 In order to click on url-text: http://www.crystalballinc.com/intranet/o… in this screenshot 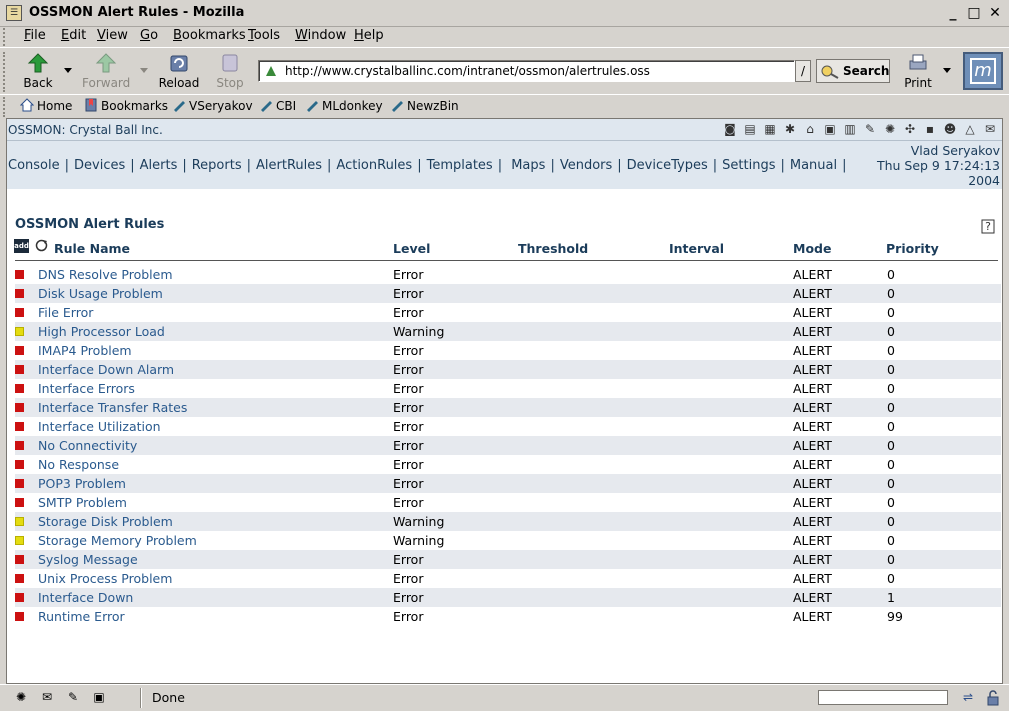, I will do `click(467, 71)`.